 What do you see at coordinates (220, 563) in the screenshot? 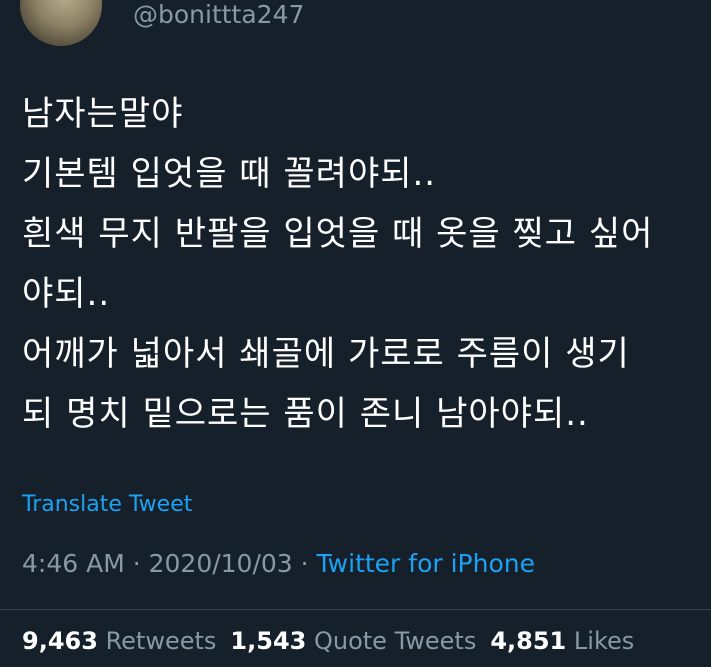
I see `tweet-date: 2020/10/03` at bounding box center [220, 563].